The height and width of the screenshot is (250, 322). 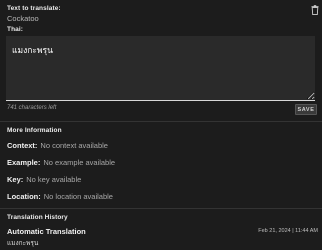 What do you see at coordinates (34, 8) in the screenshot?
I see `source-label: Text to translate:` at bounding box center [34, 8].